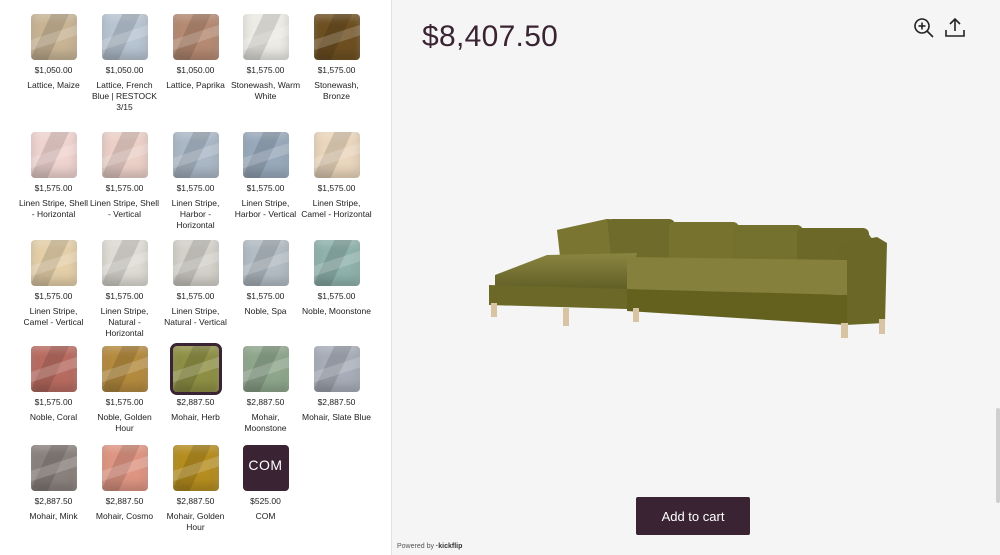 The width and height of the screenshot is (1000, 555). What do you see at coordinates (124, 208) in the screenshot?
I see `swatch-name: Linen Stripe, Shell - Vertical` at bounding box center [124, 208].